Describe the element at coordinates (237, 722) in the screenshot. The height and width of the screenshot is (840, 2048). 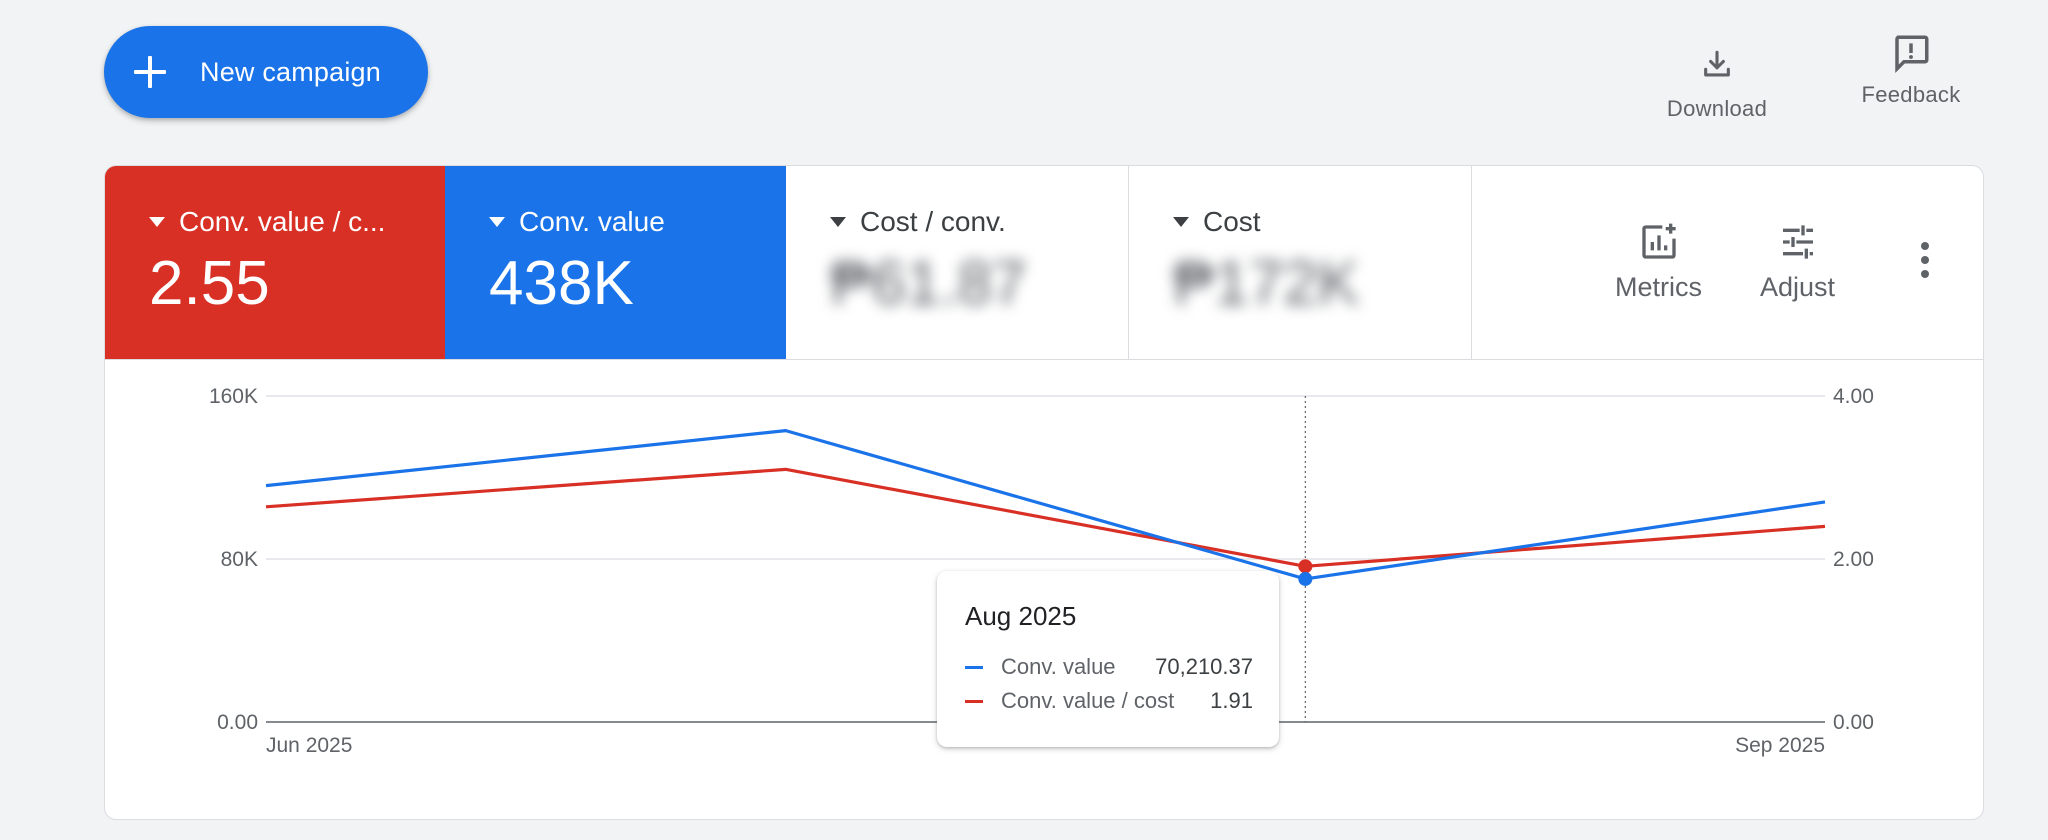
I see `y-left-tick-label: 0.00` at that location.